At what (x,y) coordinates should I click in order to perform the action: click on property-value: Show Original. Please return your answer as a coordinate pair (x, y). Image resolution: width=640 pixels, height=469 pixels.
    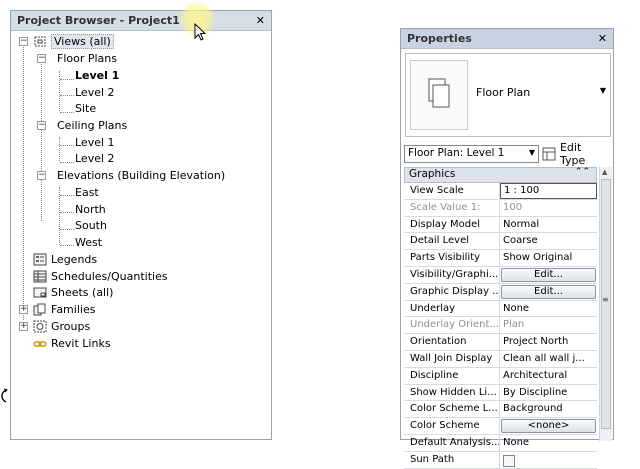
    Looking at the image, I should click on (548, 258).